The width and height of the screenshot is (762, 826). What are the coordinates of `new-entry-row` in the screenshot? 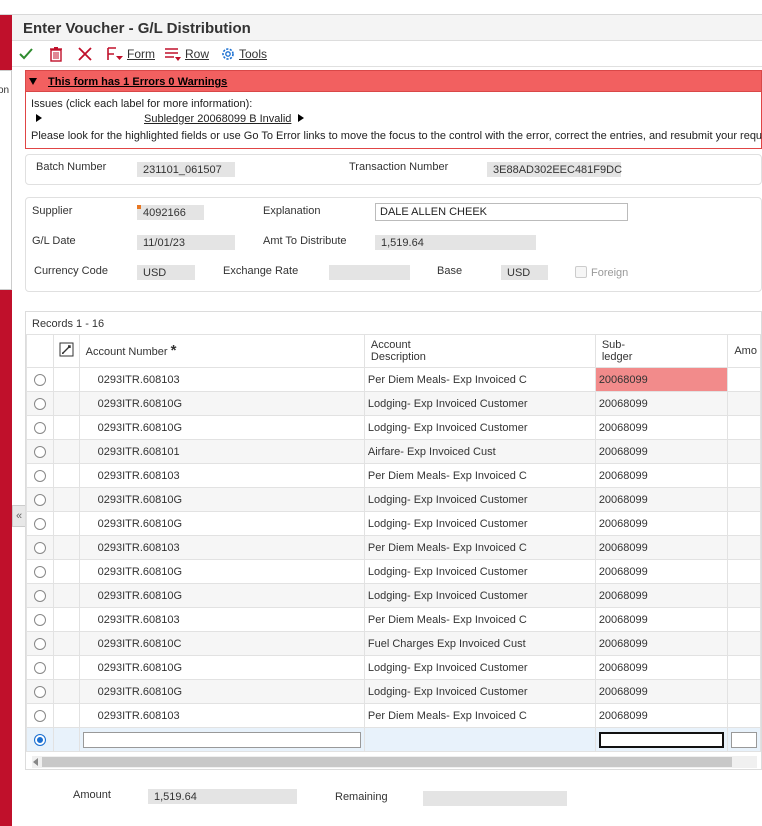 It's located at (393, 739).